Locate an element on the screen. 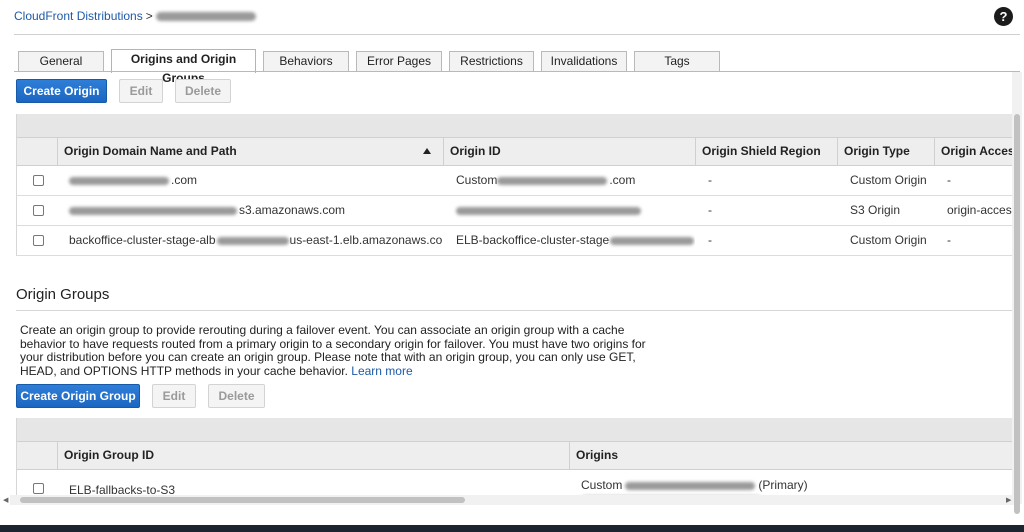  column-header-origin-id: Origin ID is located at coordinates (569, 152).